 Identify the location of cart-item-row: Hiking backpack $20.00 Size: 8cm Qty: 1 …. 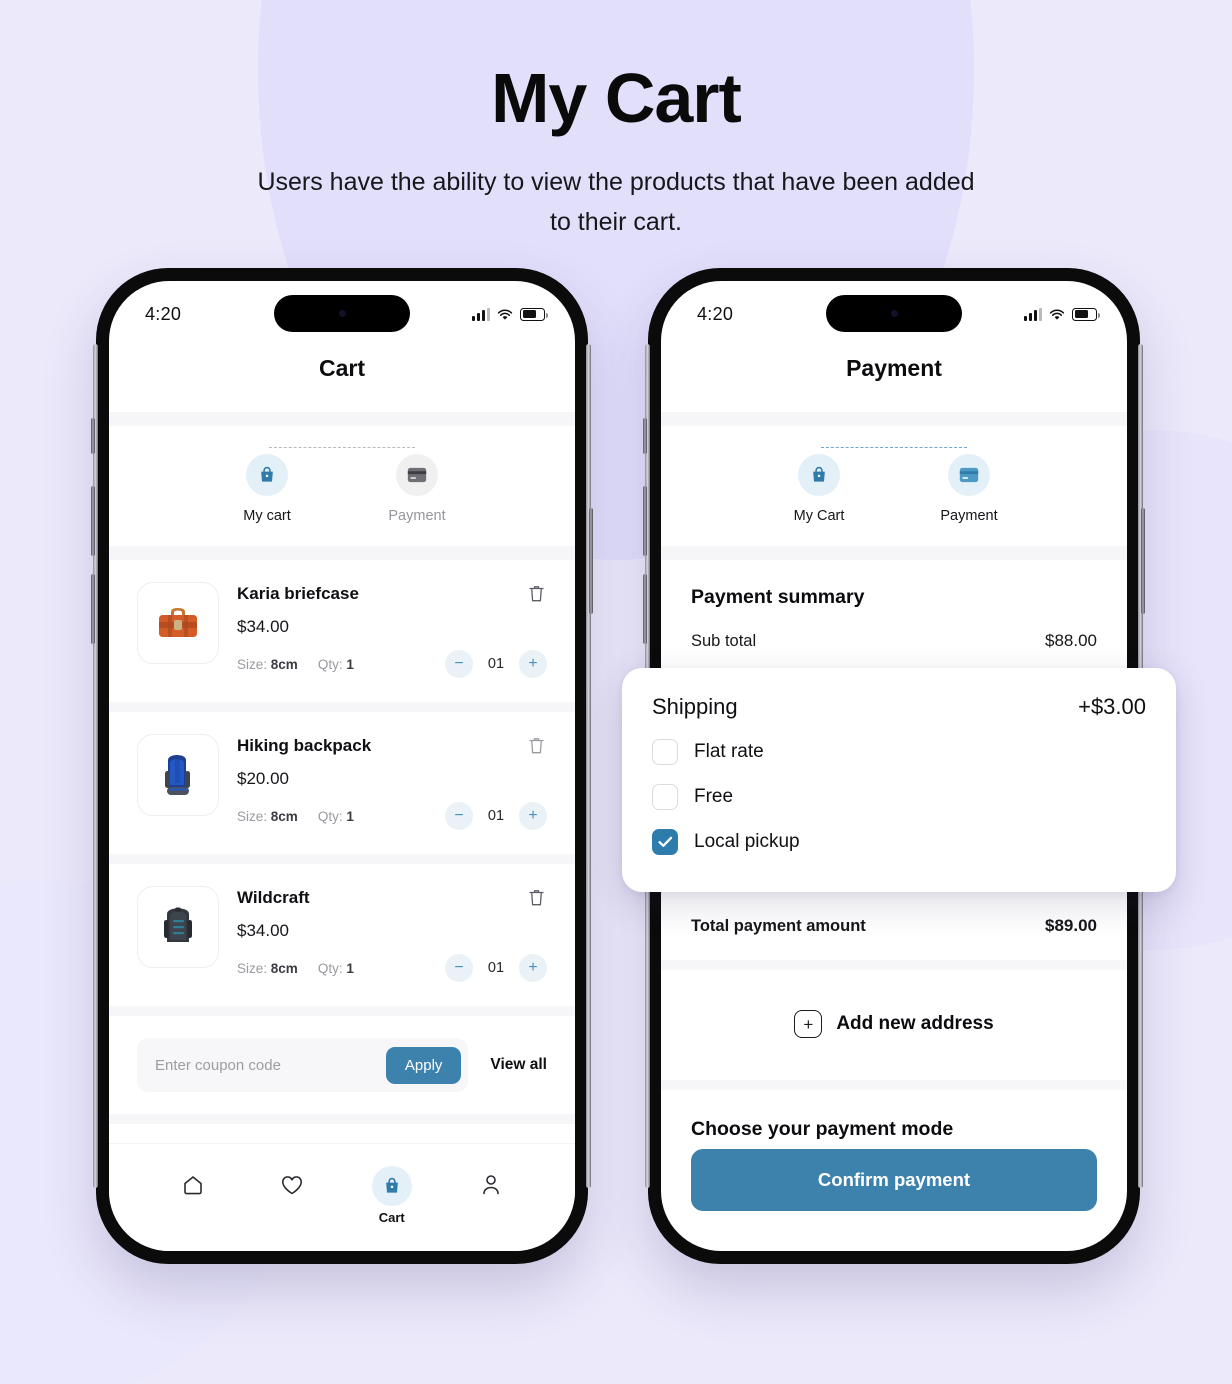
(342, 783).